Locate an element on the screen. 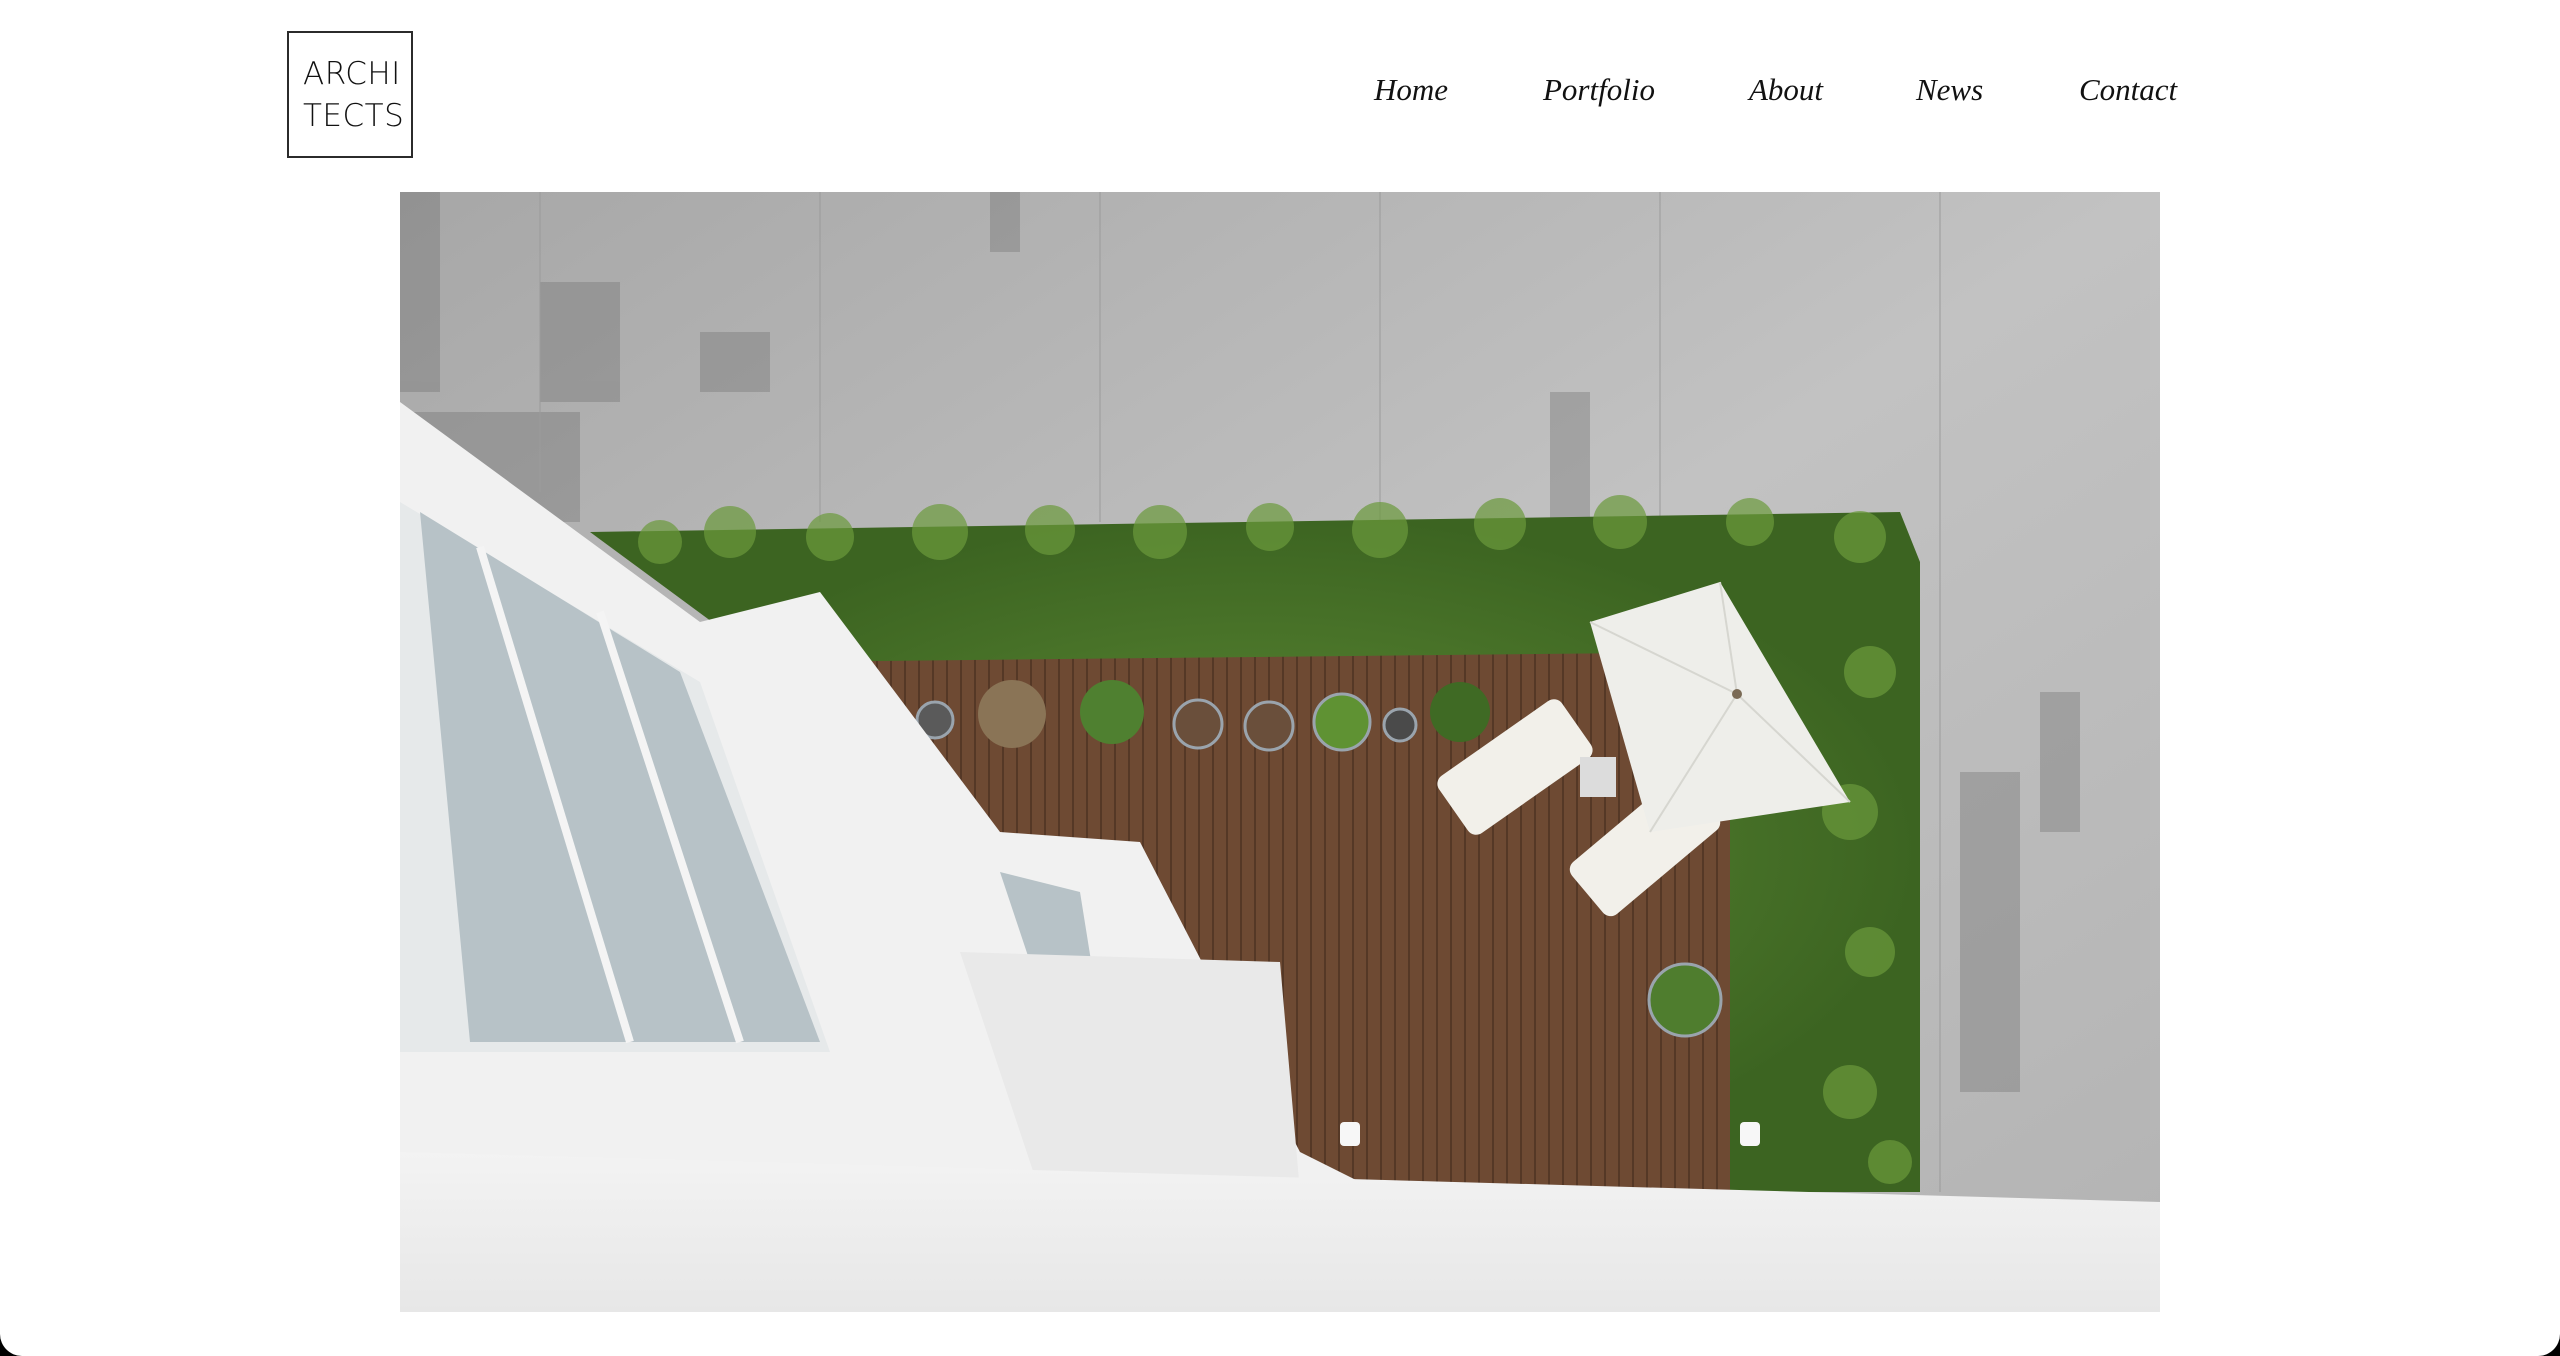 The height and width of the screenshot is (1356, 2560). main-nav: Home Portfolio About News Contact is located at coordinates (1860, 97).